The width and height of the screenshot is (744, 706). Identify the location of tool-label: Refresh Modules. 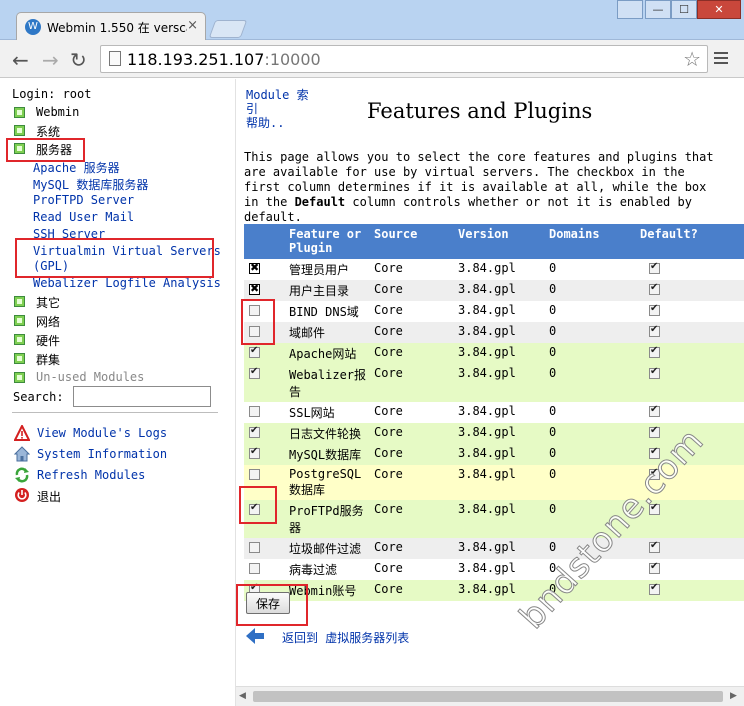
(91, 475).